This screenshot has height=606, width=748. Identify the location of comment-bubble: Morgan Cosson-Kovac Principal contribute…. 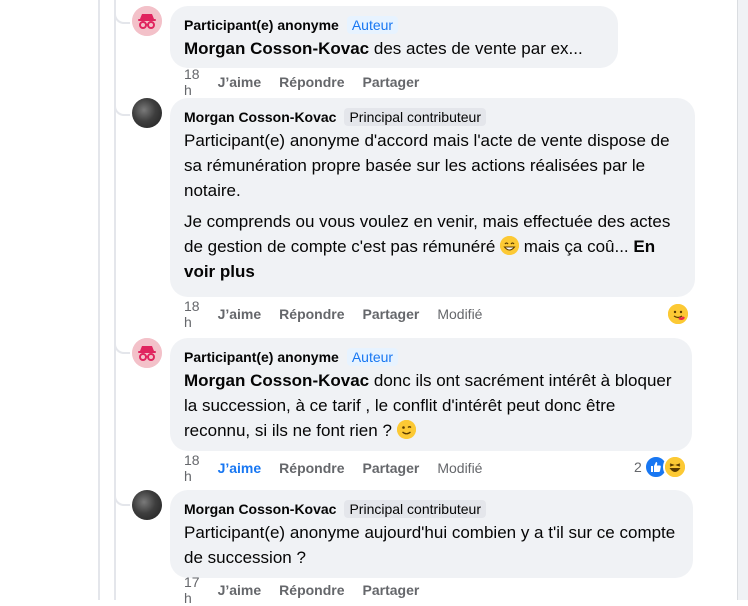
(431, 534).